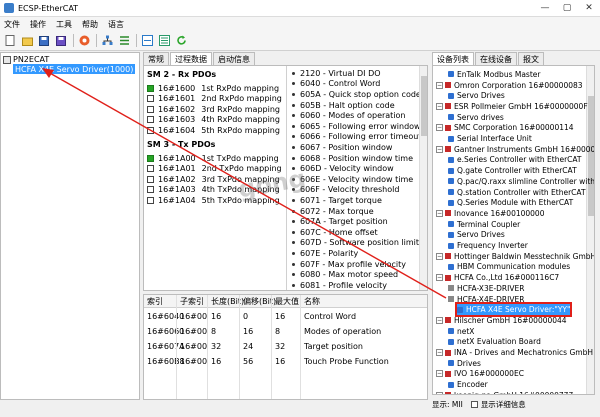 This screenshot has width=600, height=417. What do you see at coordinates (74, 69) in the screenshot?
I see `tree-device-node: HCFA X4E Servo Driver(1000)` at bounding box center [74, 69].